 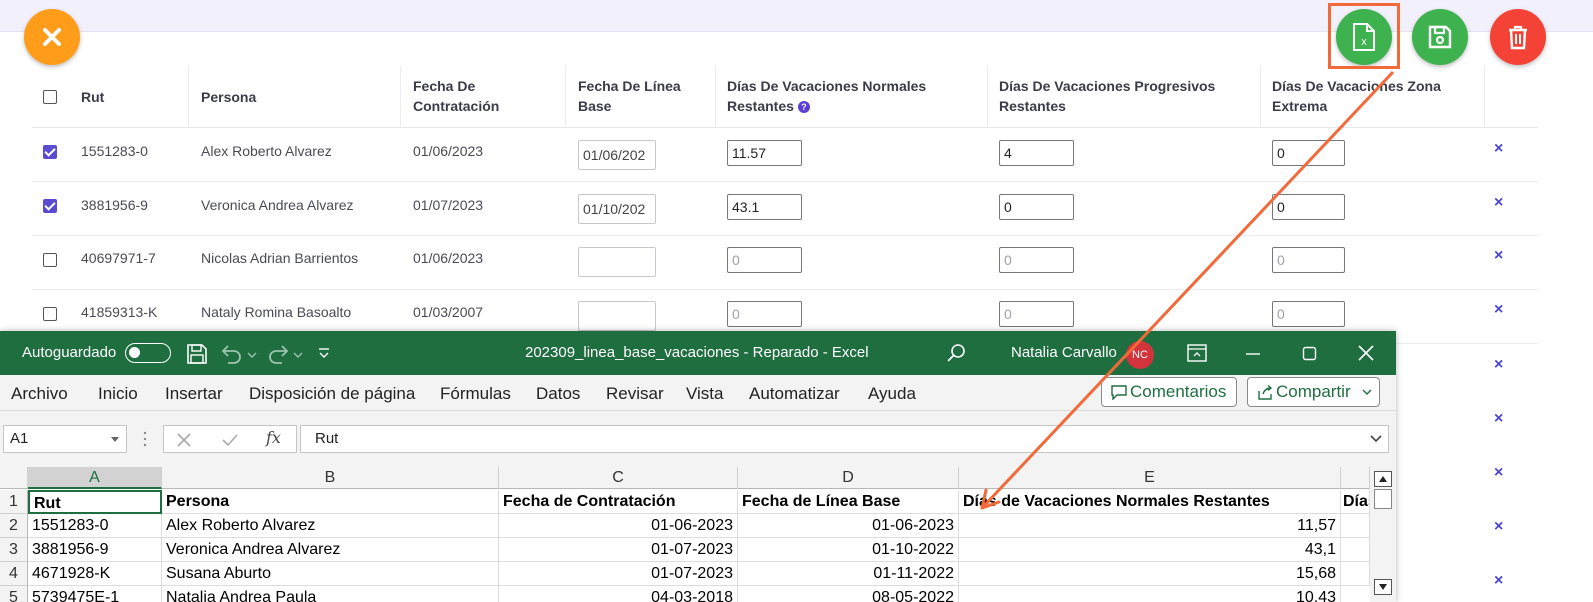 I want to click on cell: Días, so click(x=1355, y=502).